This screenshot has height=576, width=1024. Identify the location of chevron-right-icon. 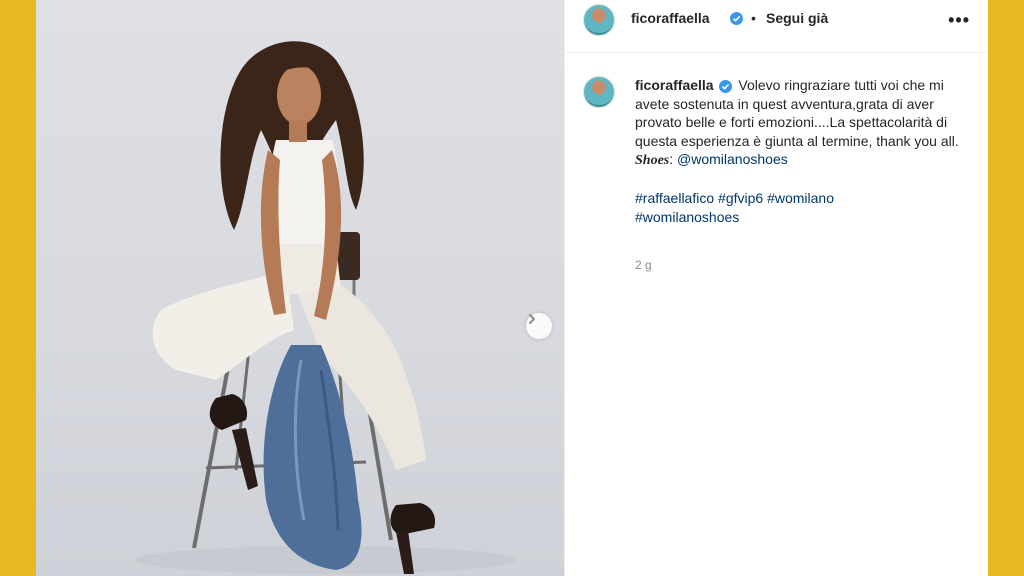
(532, 319).